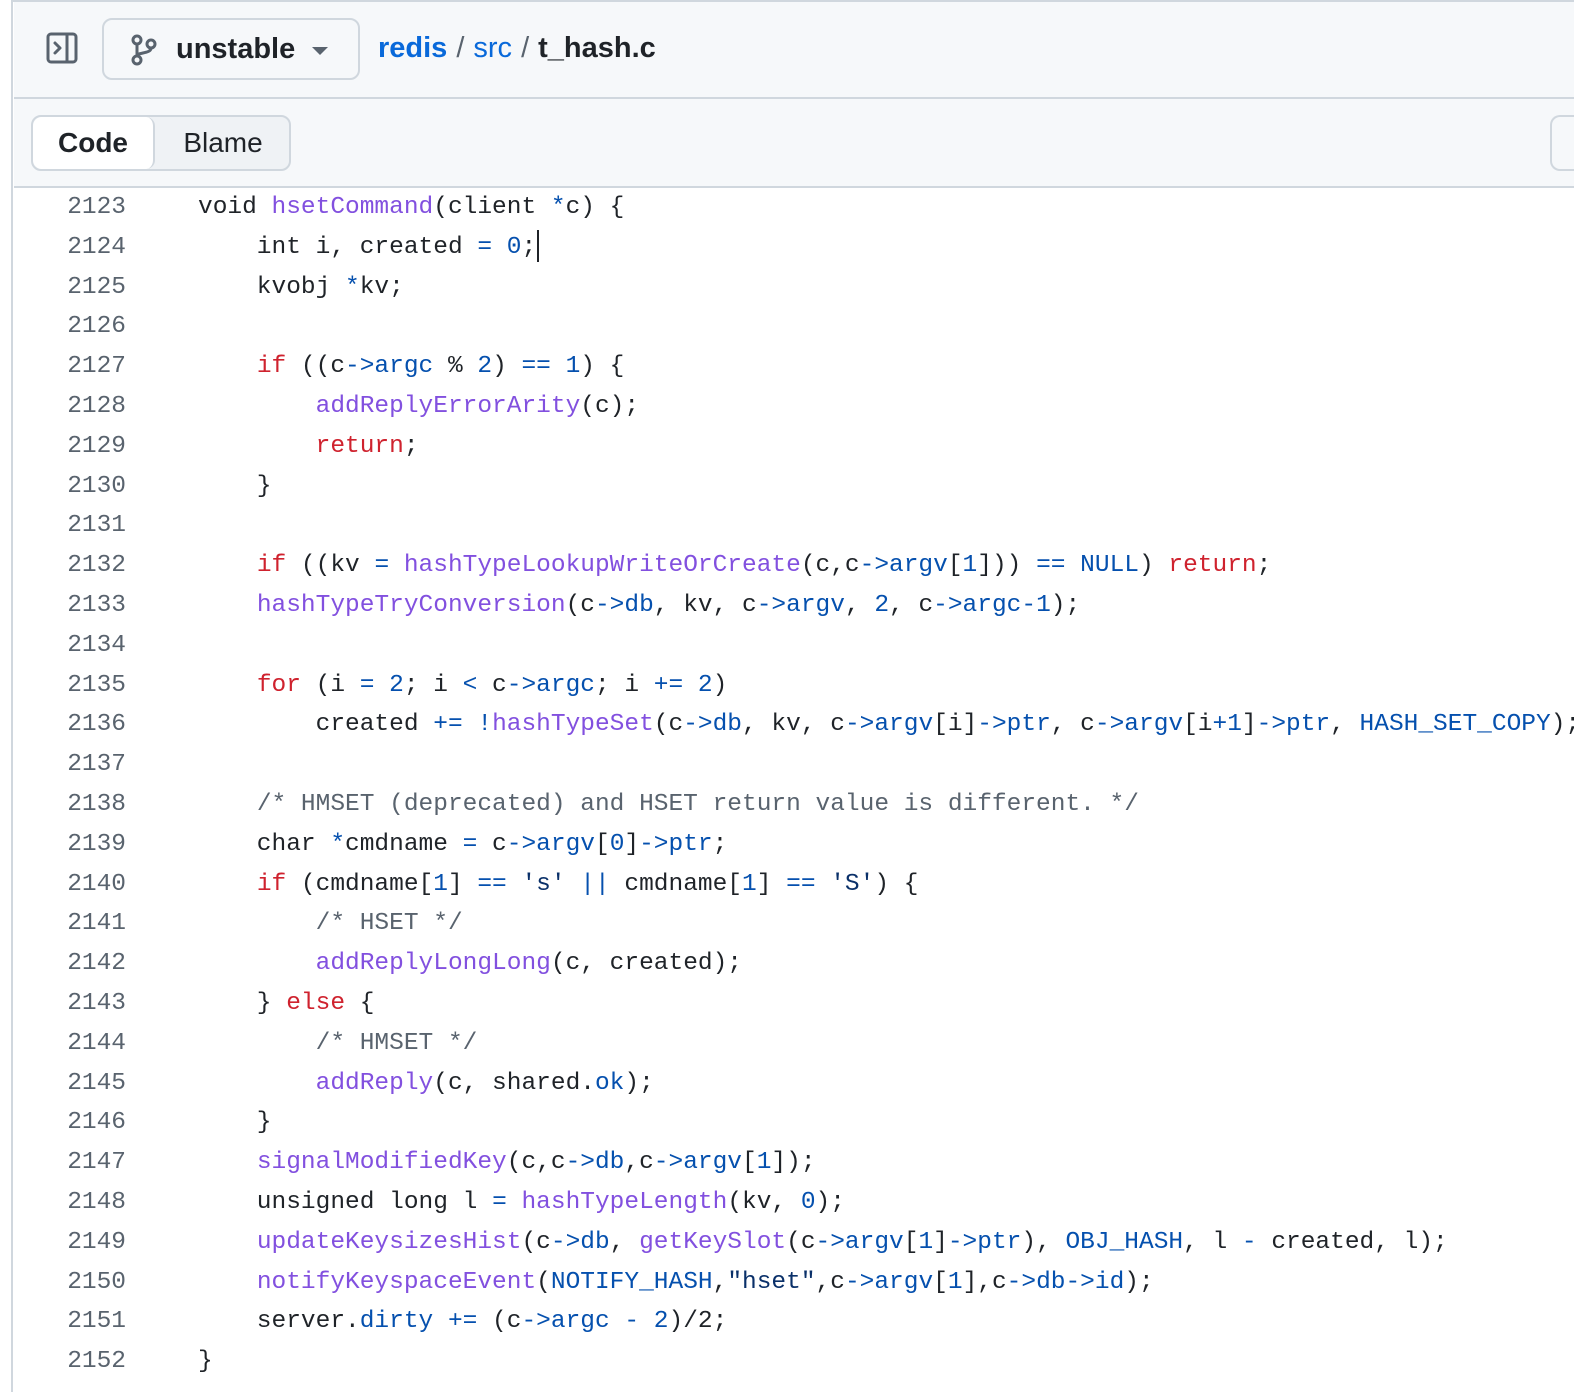 The width and height of the screenshot is (1574, 1392). Describe the element at coordinates (70, 526) in the screenshot. I see `line-number: 2131` at that location.